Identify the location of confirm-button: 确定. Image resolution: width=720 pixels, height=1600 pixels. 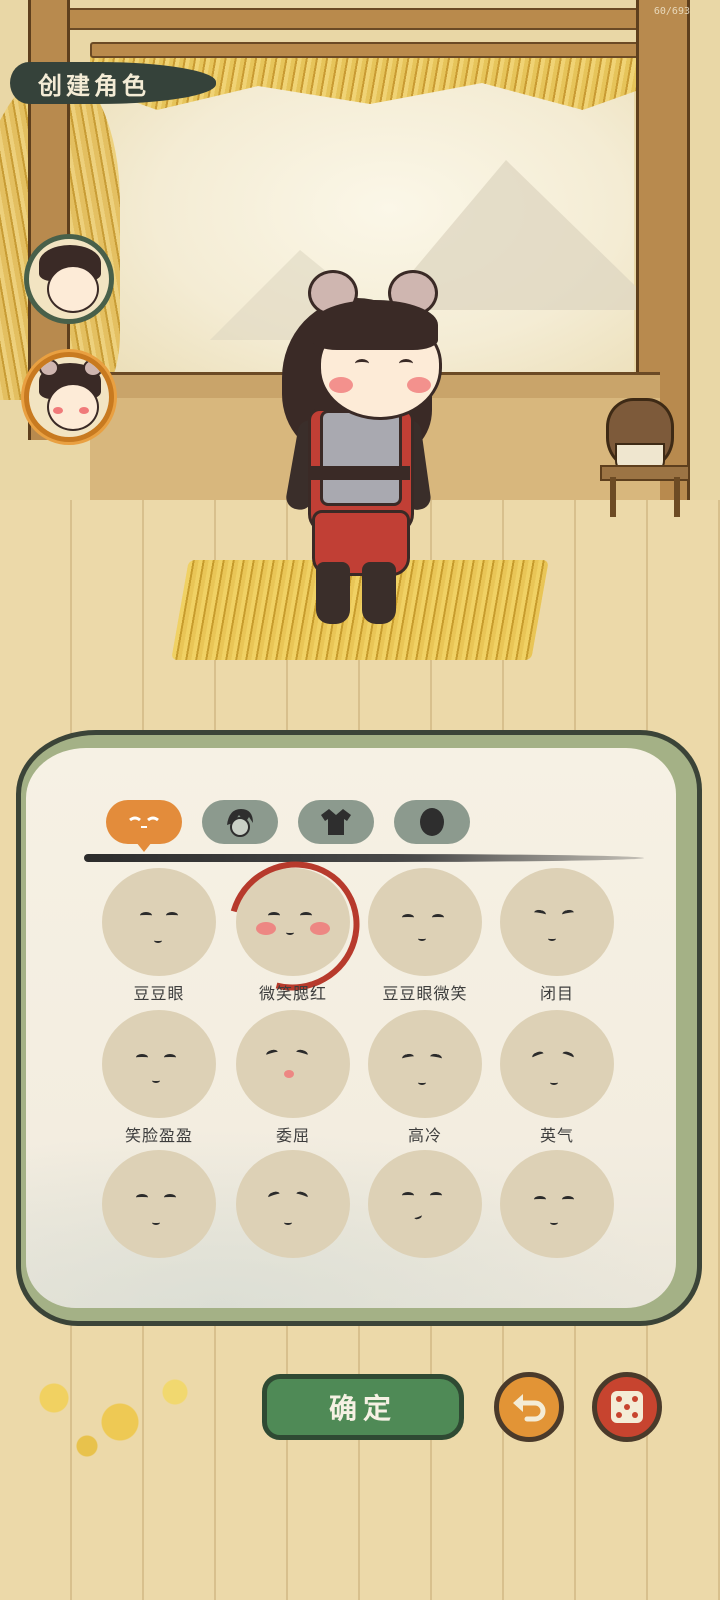
(363, 1407).